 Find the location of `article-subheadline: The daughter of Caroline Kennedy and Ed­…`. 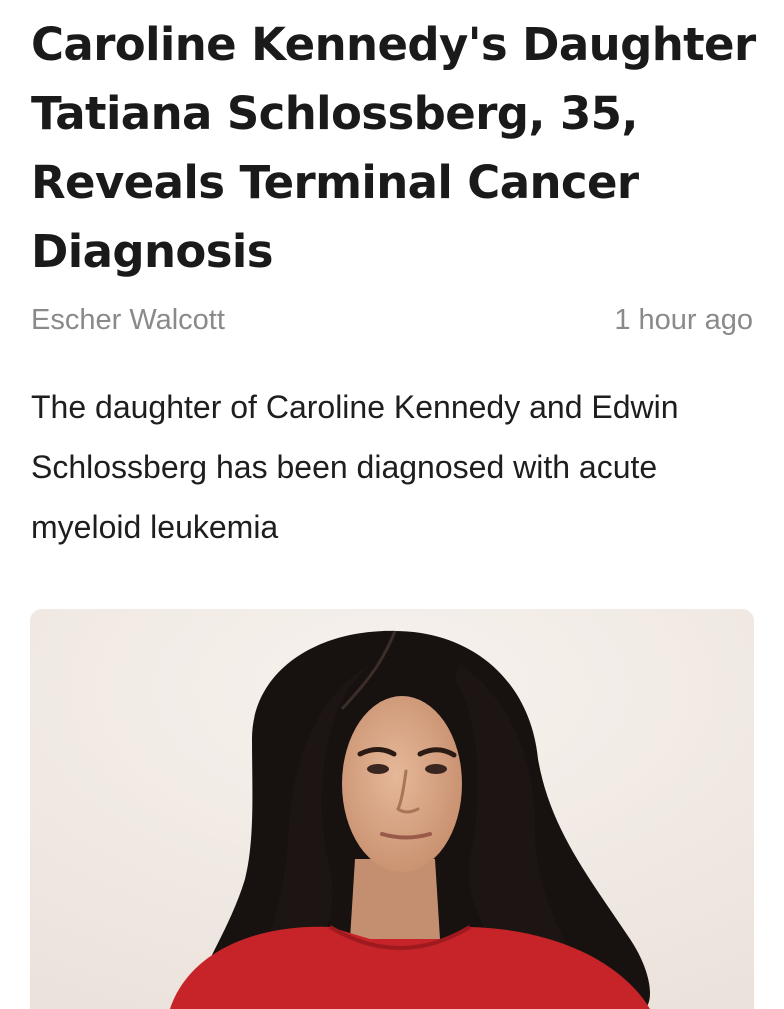

article-subheadline: The daughter of Caroline Kennedy and Ed­… is located at coordinates (355, 467).